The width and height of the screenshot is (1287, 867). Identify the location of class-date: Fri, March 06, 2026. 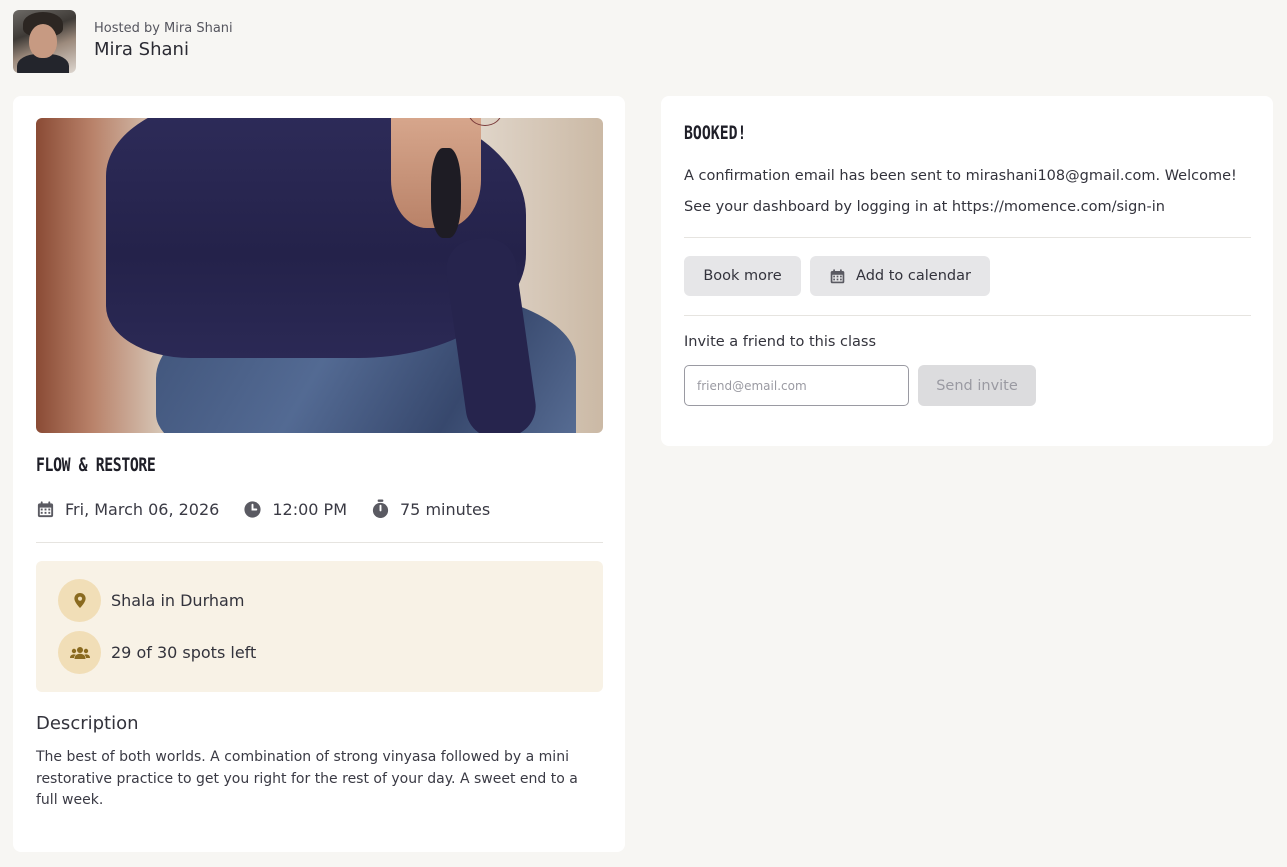
(127, 509).